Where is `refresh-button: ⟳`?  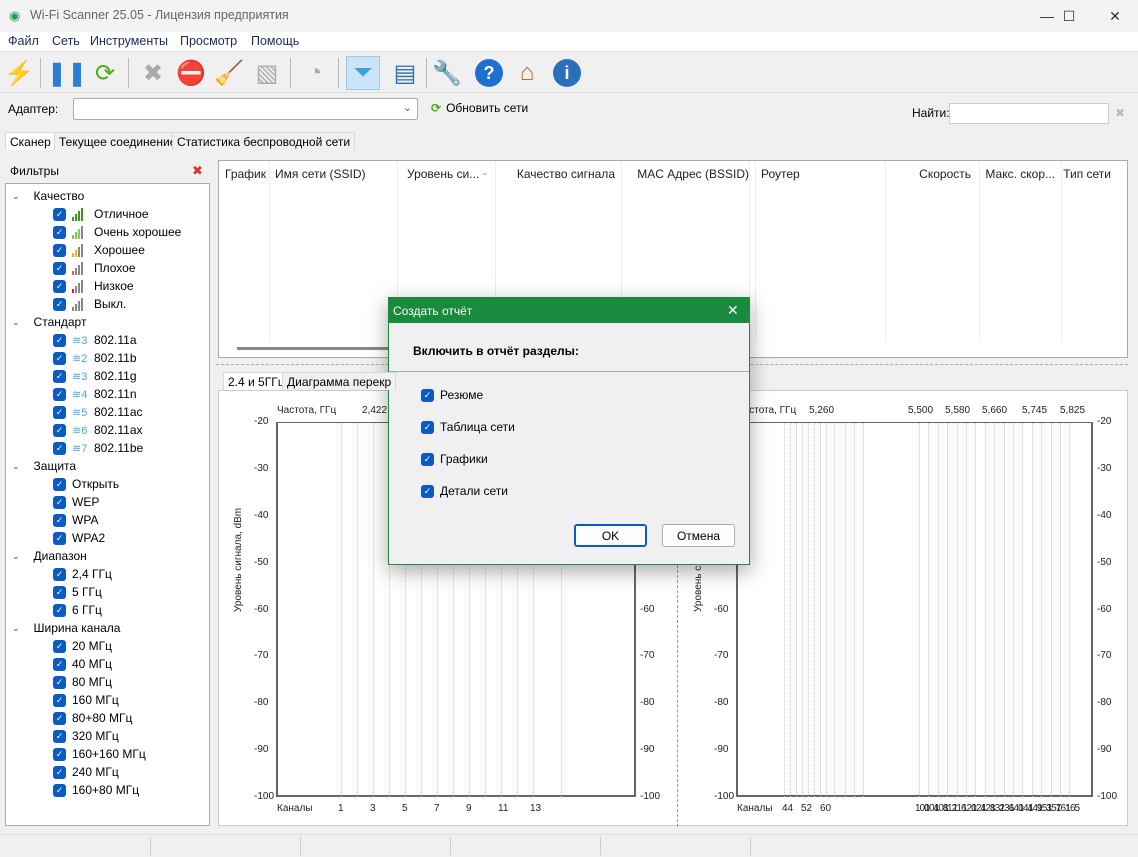 refresh-button: ⟳ is located at coordinates (105, 73).